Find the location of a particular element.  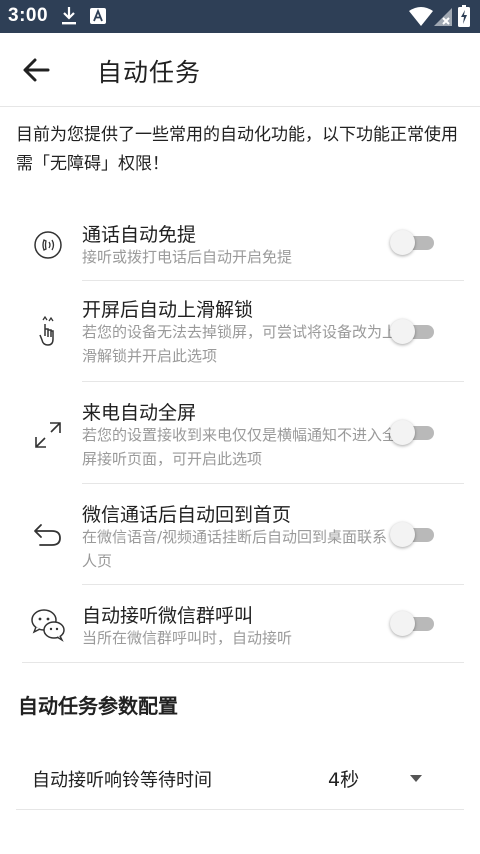

task-description: 当所在微信群呼叫时，自动接听 is located at coordinates (187, 638).